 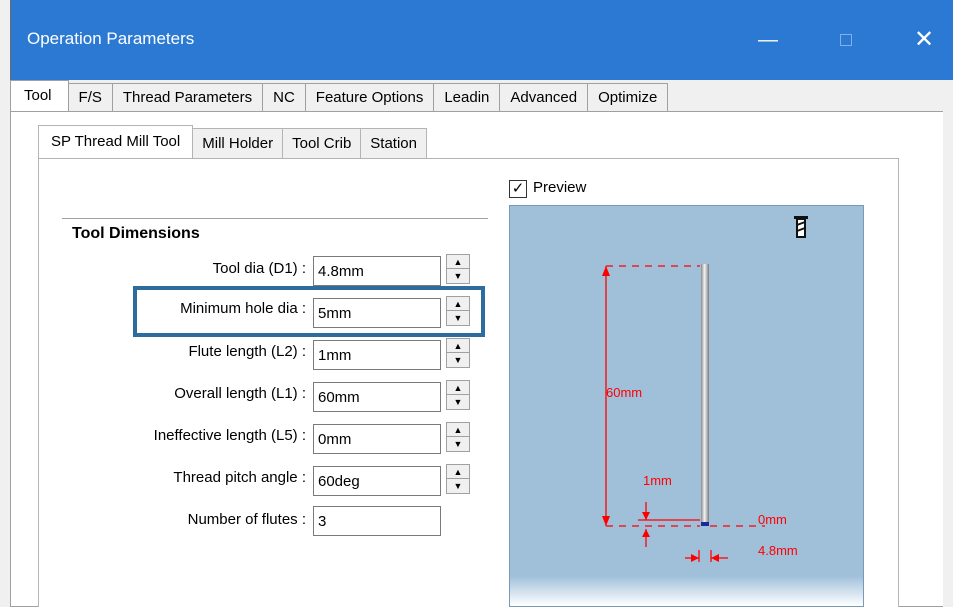 I want to click on minimize-icon: —, so click(x=768, y=40).